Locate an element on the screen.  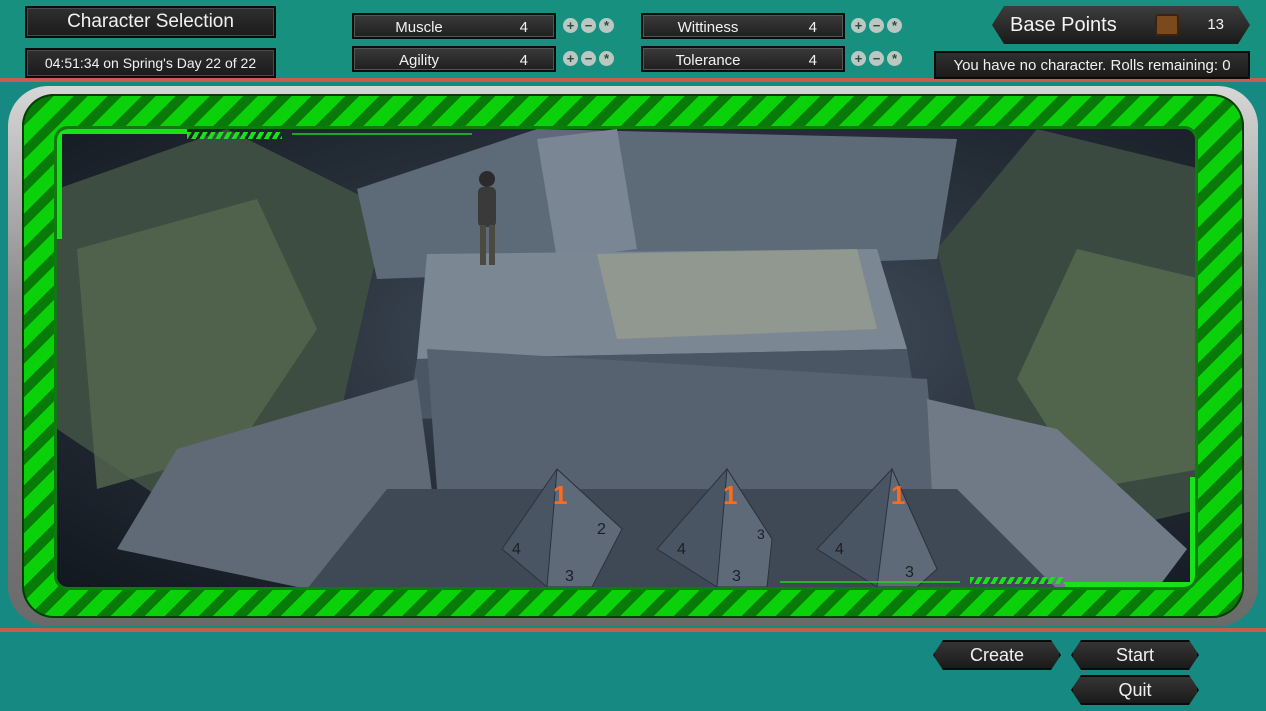
scroll-icon is located at coordinates (1167, 25).